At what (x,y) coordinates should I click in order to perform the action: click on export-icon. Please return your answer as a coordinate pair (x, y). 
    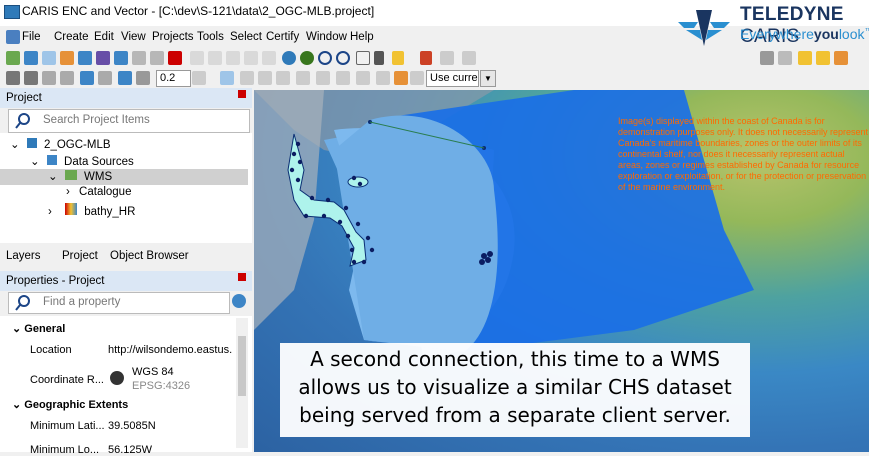
    Looking at the image, I should click on (139, 58).